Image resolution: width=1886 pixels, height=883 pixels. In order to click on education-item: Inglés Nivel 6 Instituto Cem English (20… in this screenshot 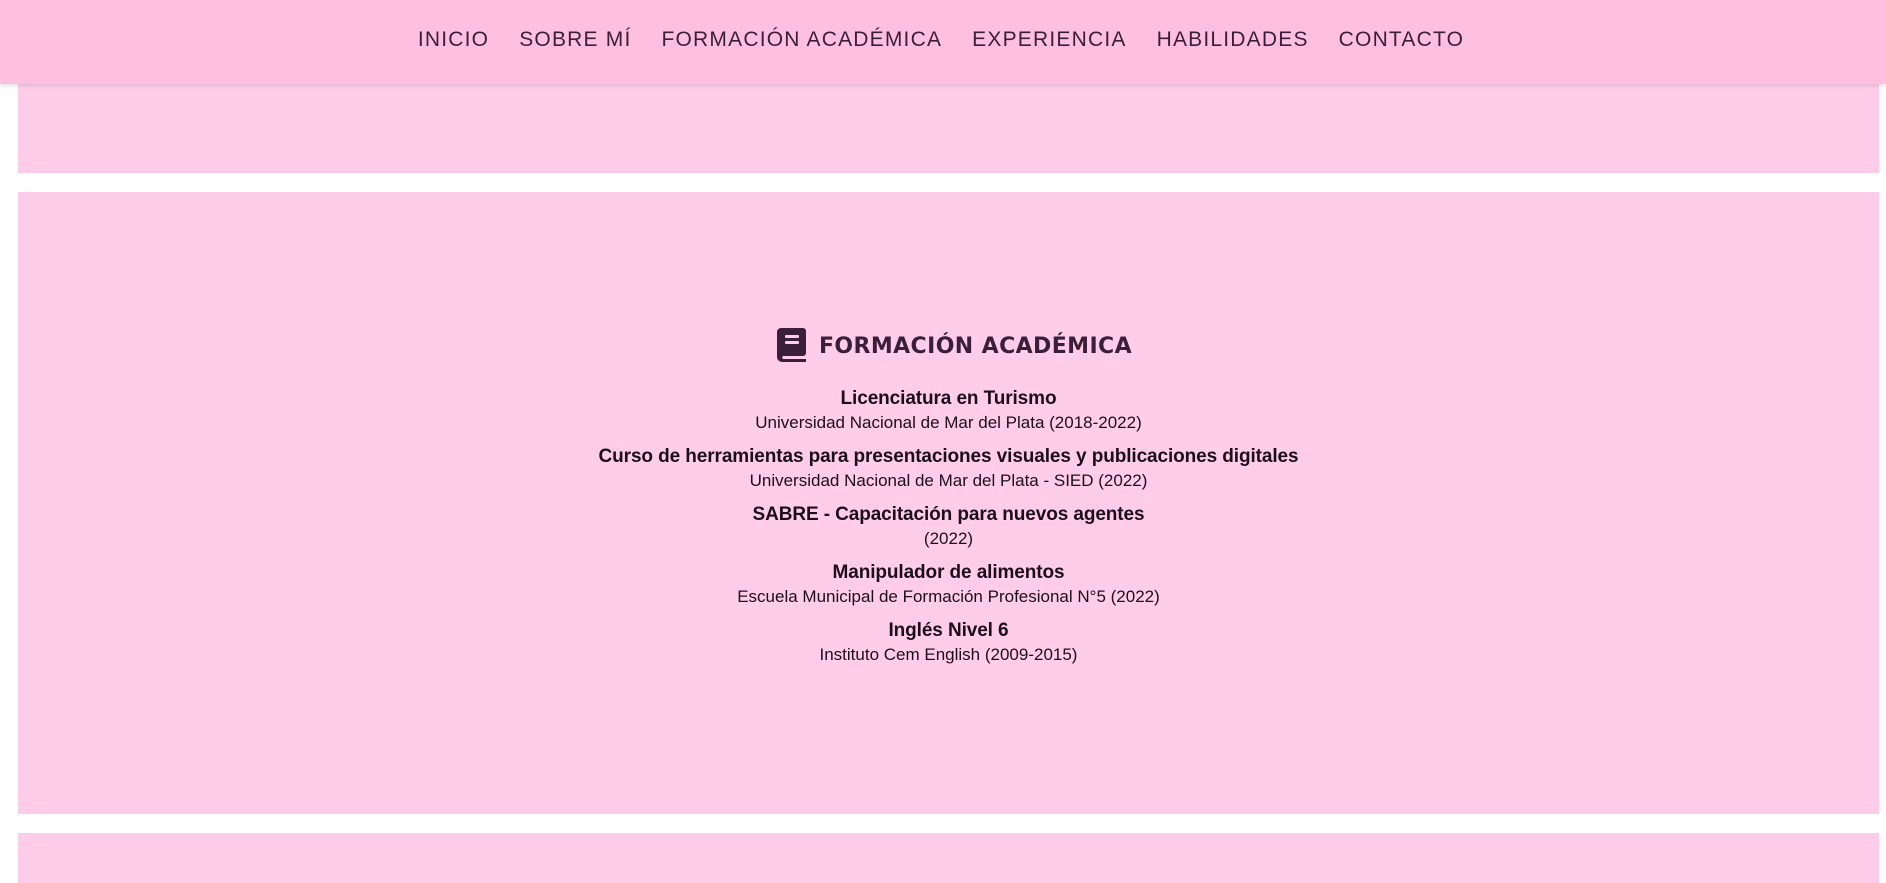, I will do `click(948, 642)`.